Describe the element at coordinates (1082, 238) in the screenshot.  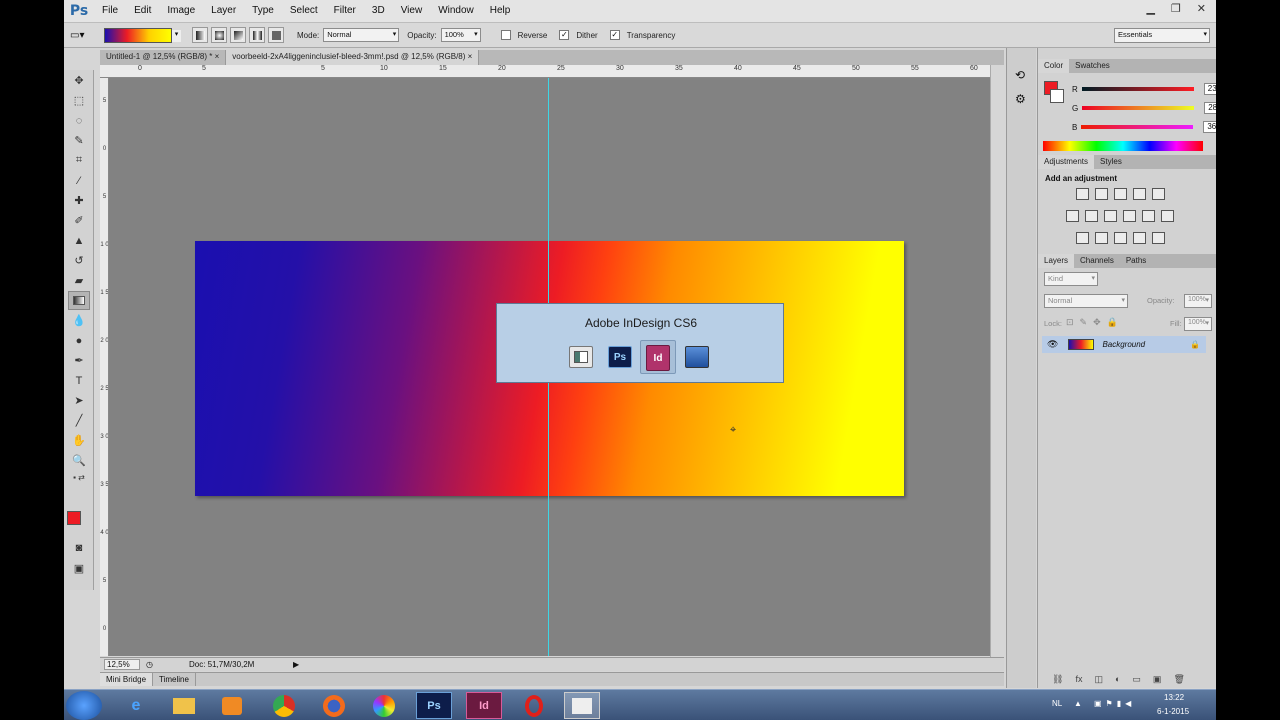
I see `invert-icon` at that location.